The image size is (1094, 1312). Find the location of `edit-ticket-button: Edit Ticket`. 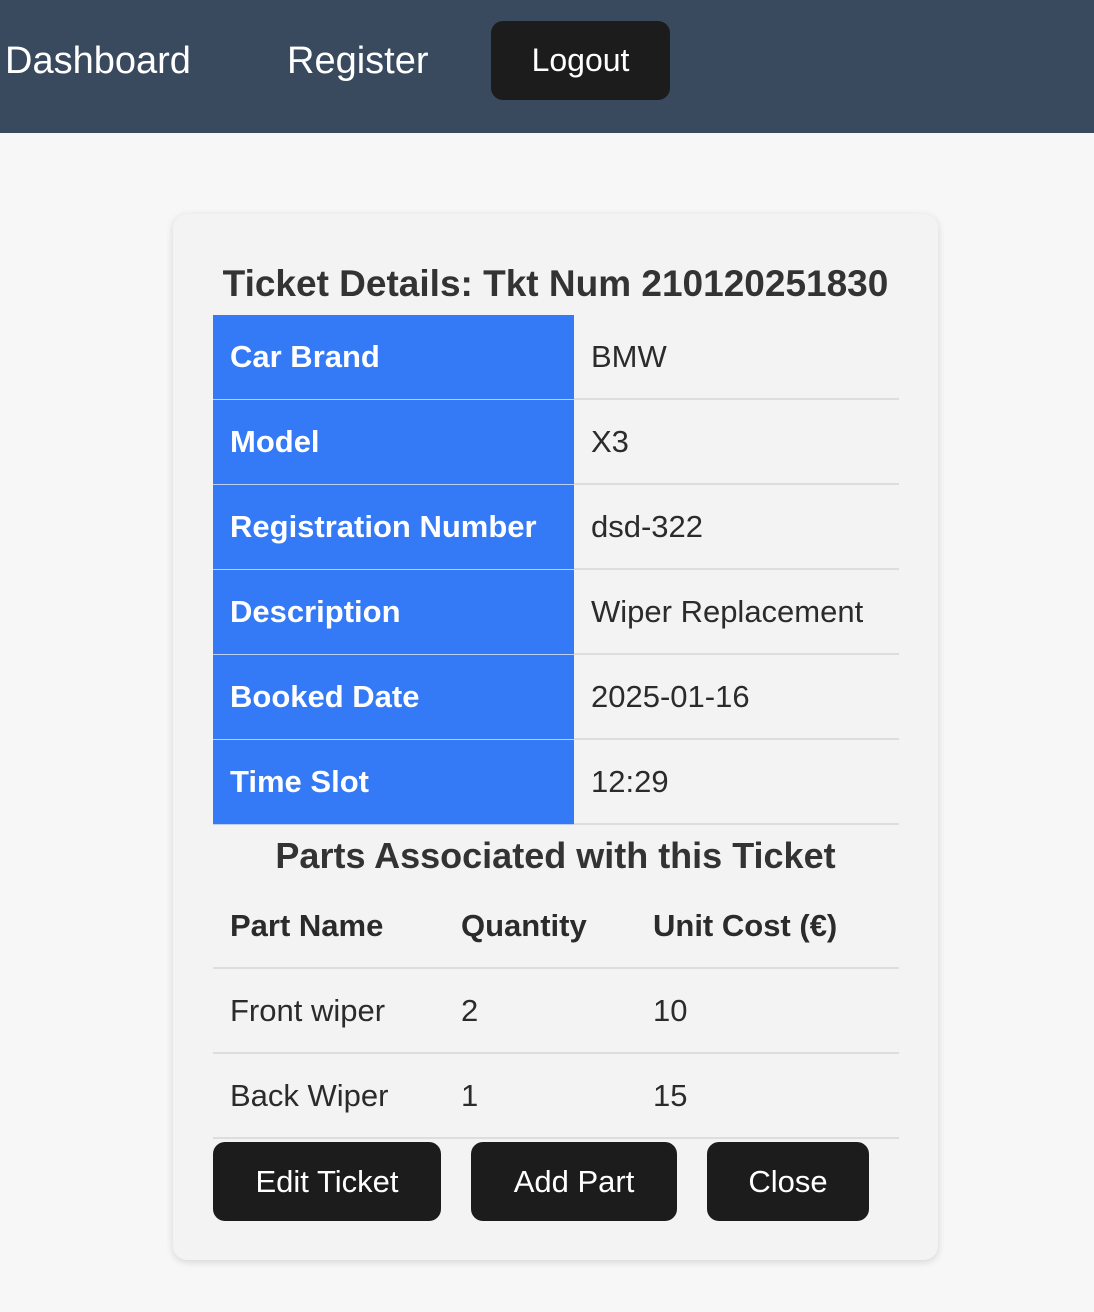

edit-ticket-button: Edit Ticket is located at coordinates (327, 1181).